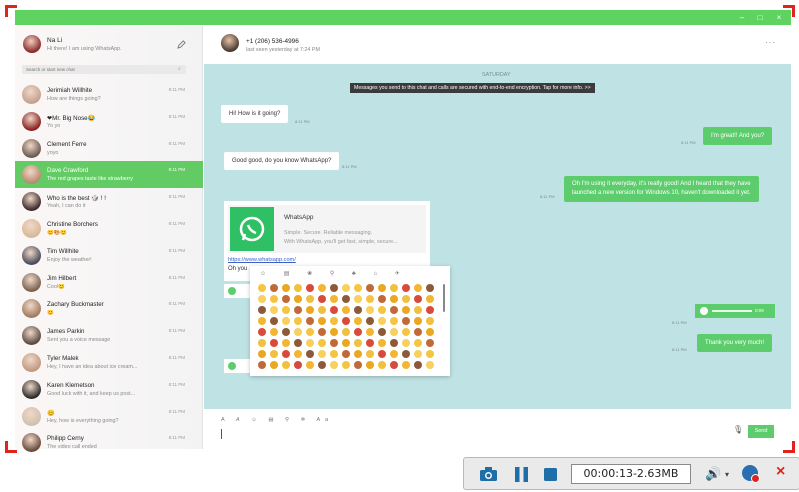 The image size is (799, 492). I want to click on format-toolbar: A 𝘈 ☺ ▤ ⚲ ✲ Aa, so click(277, 420).